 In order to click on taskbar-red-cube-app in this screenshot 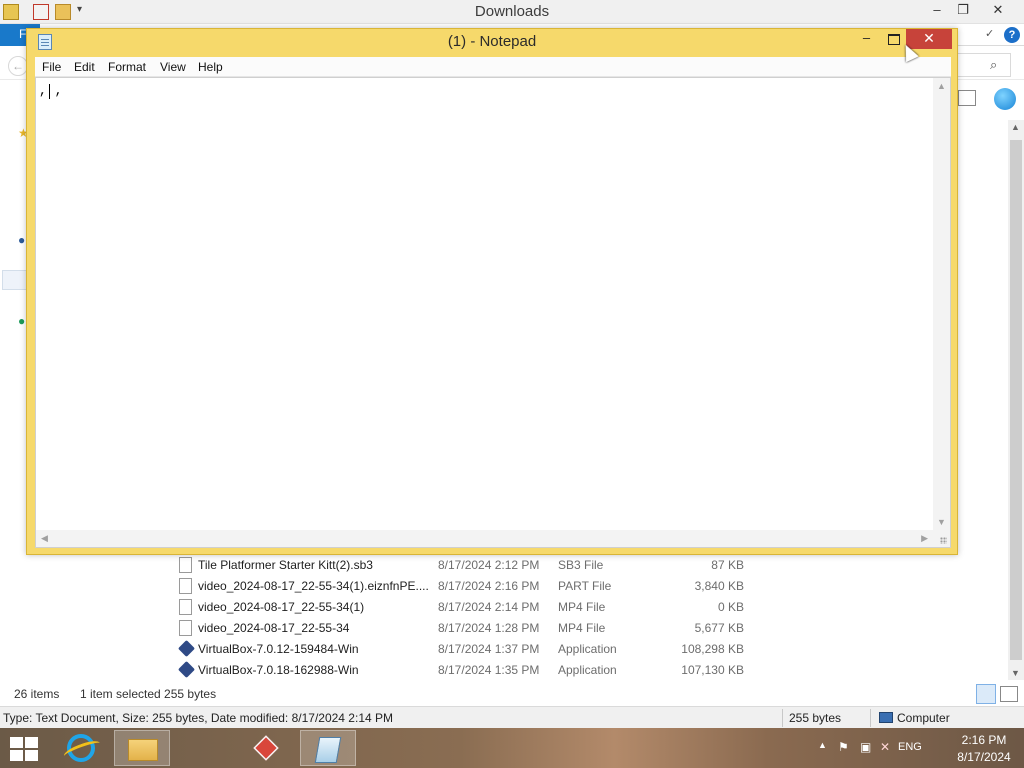, I will do `click(266, 748)`.